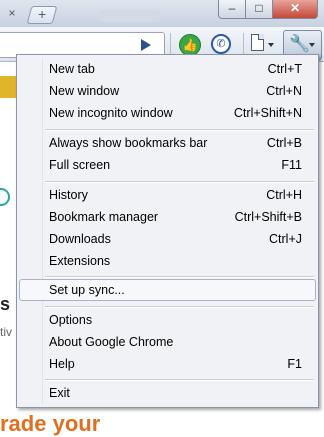 The height and width of the screenshot is (437, 324). Describe the element at coordinates (268, 217) in the screenshot. I see `menu-item-shortcut: Ctrl+Shift+B` at that location.